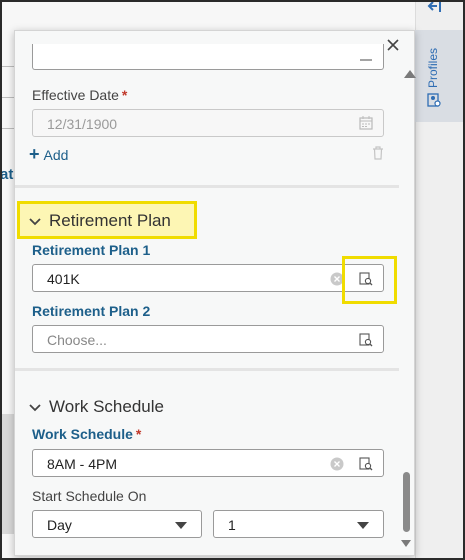 The width and height of the screenshot is (465, 560). I want to click on retirement-plan-header: Retirement Plan, so click(110, 221).